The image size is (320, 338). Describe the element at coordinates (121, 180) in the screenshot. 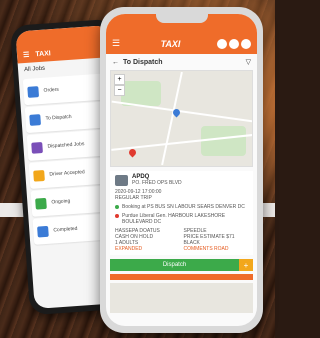

I see `vehicle-icon` at that location.